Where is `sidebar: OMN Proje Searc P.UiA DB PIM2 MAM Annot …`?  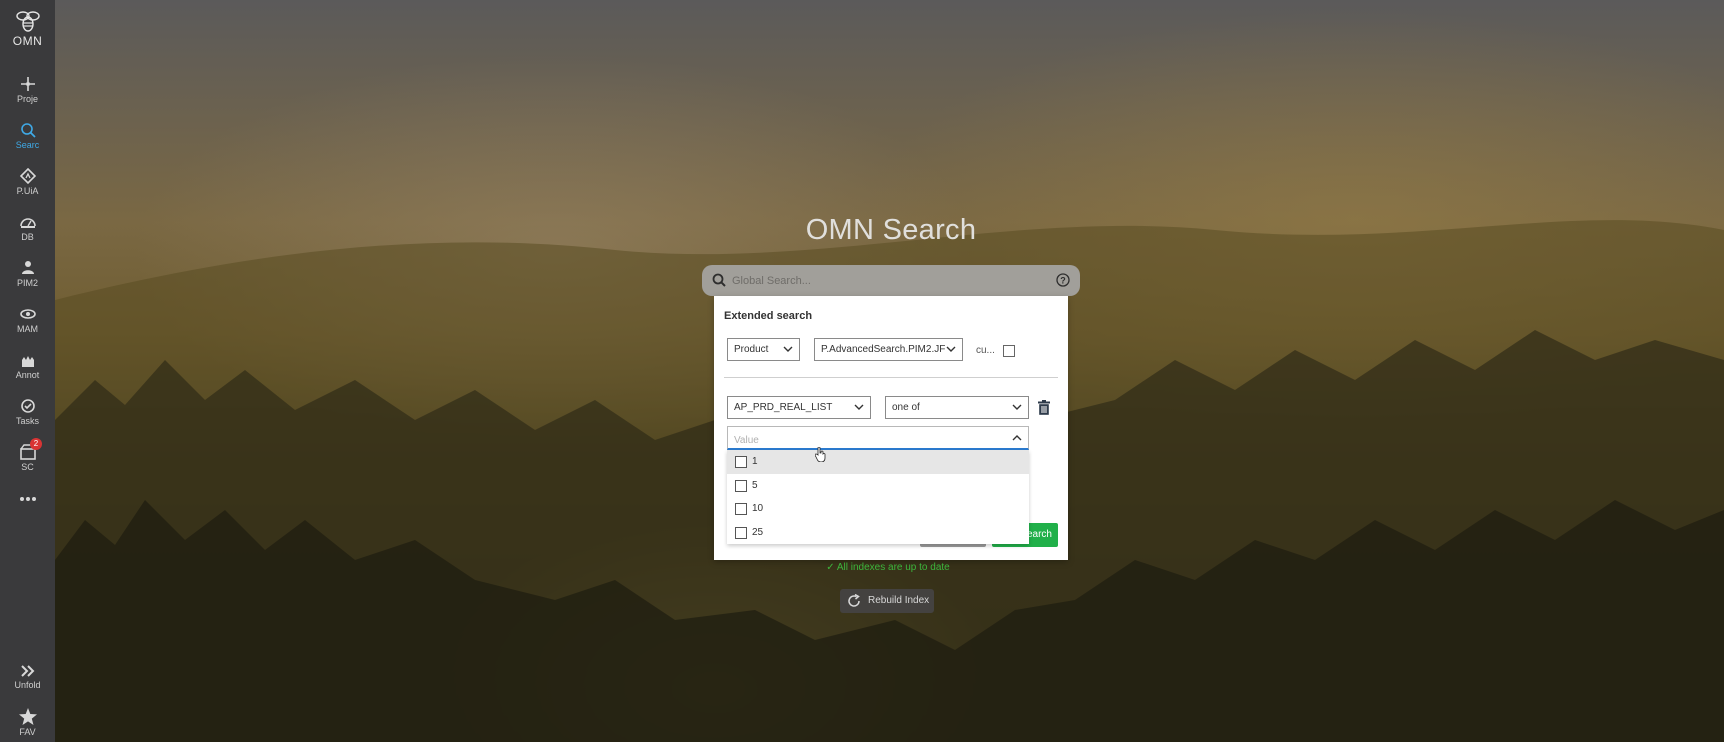 sidebar: OMN Proje Searc P.UiA DB PIM2 MAM Annot … is located at coordinates (27, 371).